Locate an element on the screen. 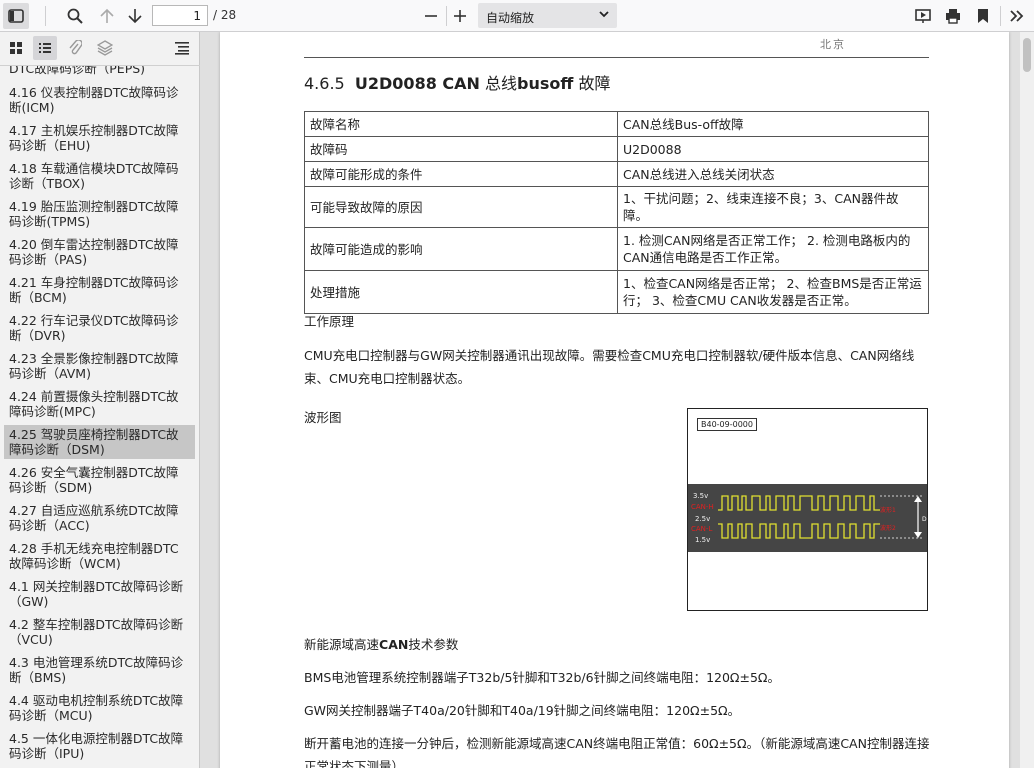  outline-item: 4.2 整车控制器DTC故障码诊断（VCU) is located at coordinates (99, 632).